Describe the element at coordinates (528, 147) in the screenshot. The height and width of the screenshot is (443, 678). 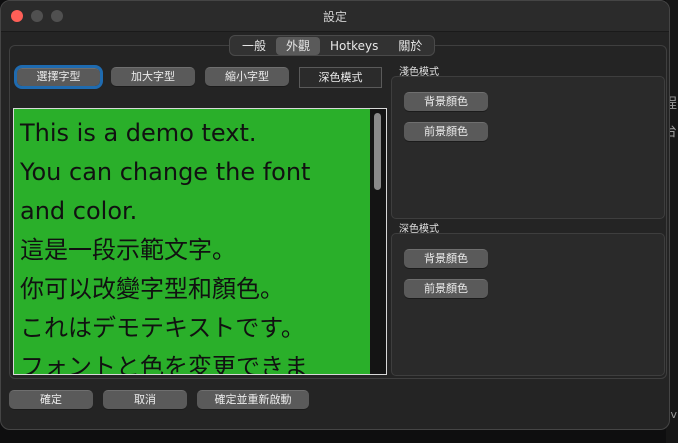
I see `light-mode-group: 背景顏色 前景顏色` at that location.